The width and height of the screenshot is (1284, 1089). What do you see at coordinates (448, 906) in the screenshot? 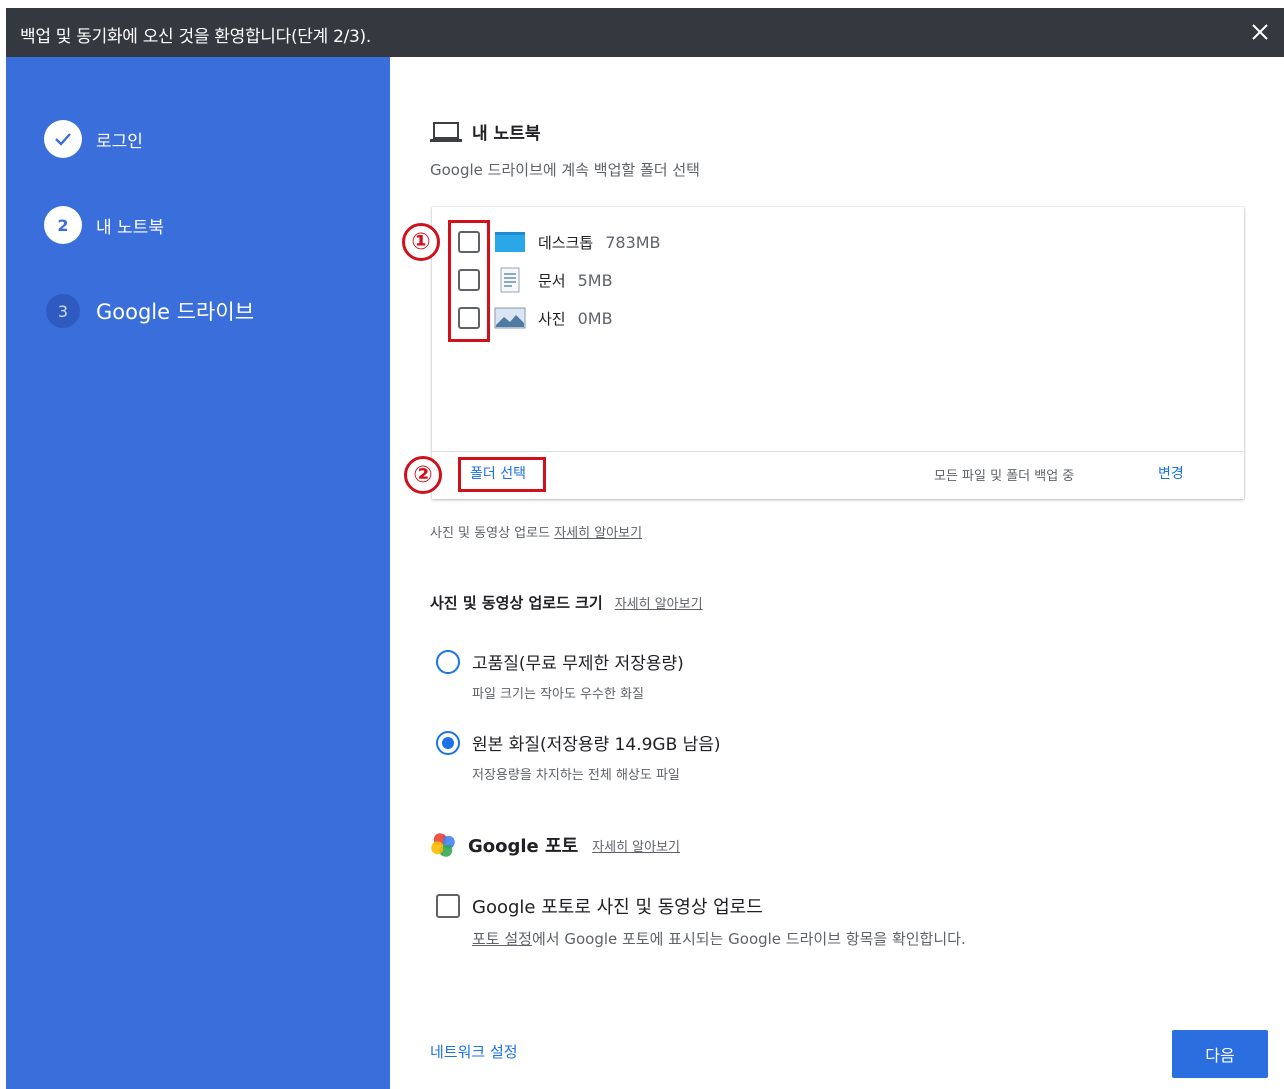
I see `google-photos-checkbox` at bounding box center [448, 906].